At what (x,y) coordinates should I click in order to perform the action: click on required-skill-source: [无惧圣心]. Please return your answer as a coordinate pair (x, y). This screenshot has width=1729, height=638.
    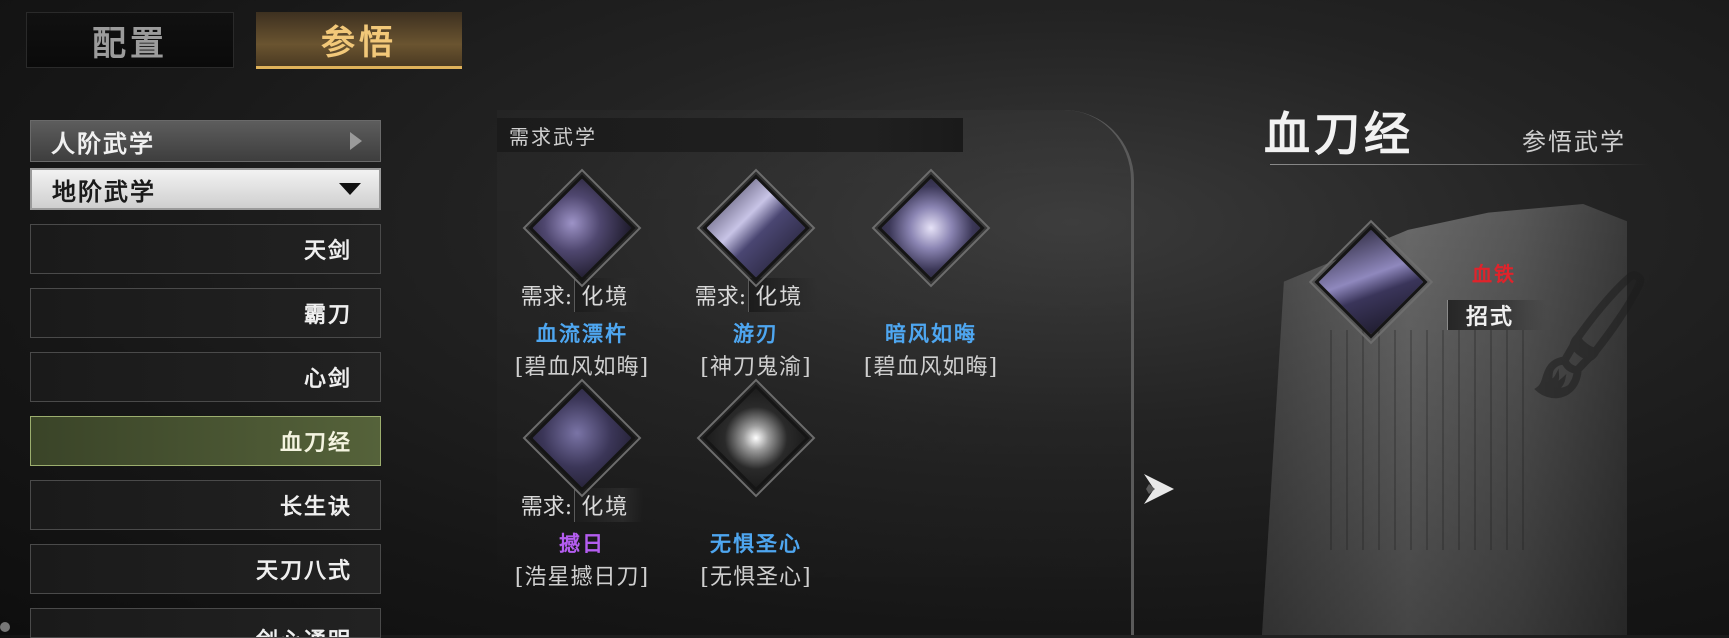
    Looking at the image, I should click on (756, 577).